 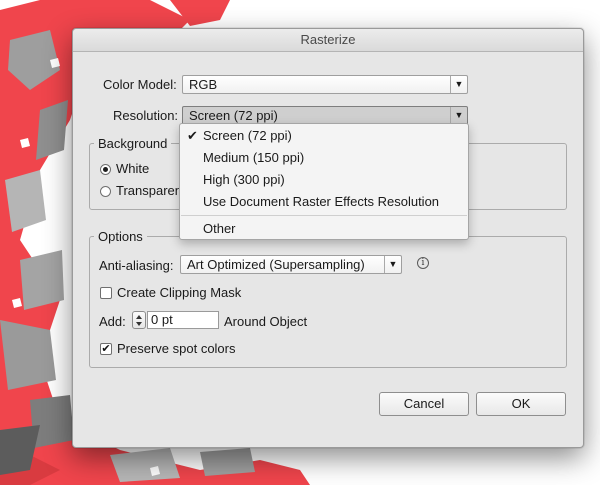 What do you see at coordinates (183, 320) in the screenshot?
I see `add-amount-field: 0 pt` at bounding box center [183, 320].